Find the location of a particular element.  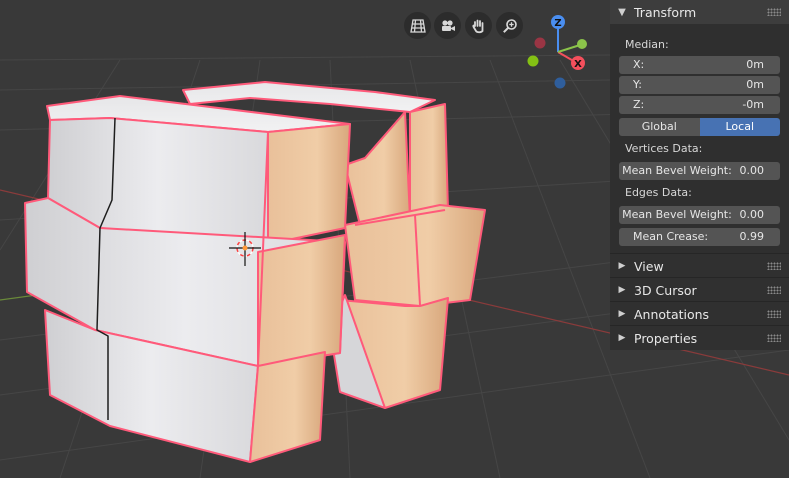

edge-bevel-weight-field: Mean Bevel Weight: 0.00 is located at coordinates (699, 215).